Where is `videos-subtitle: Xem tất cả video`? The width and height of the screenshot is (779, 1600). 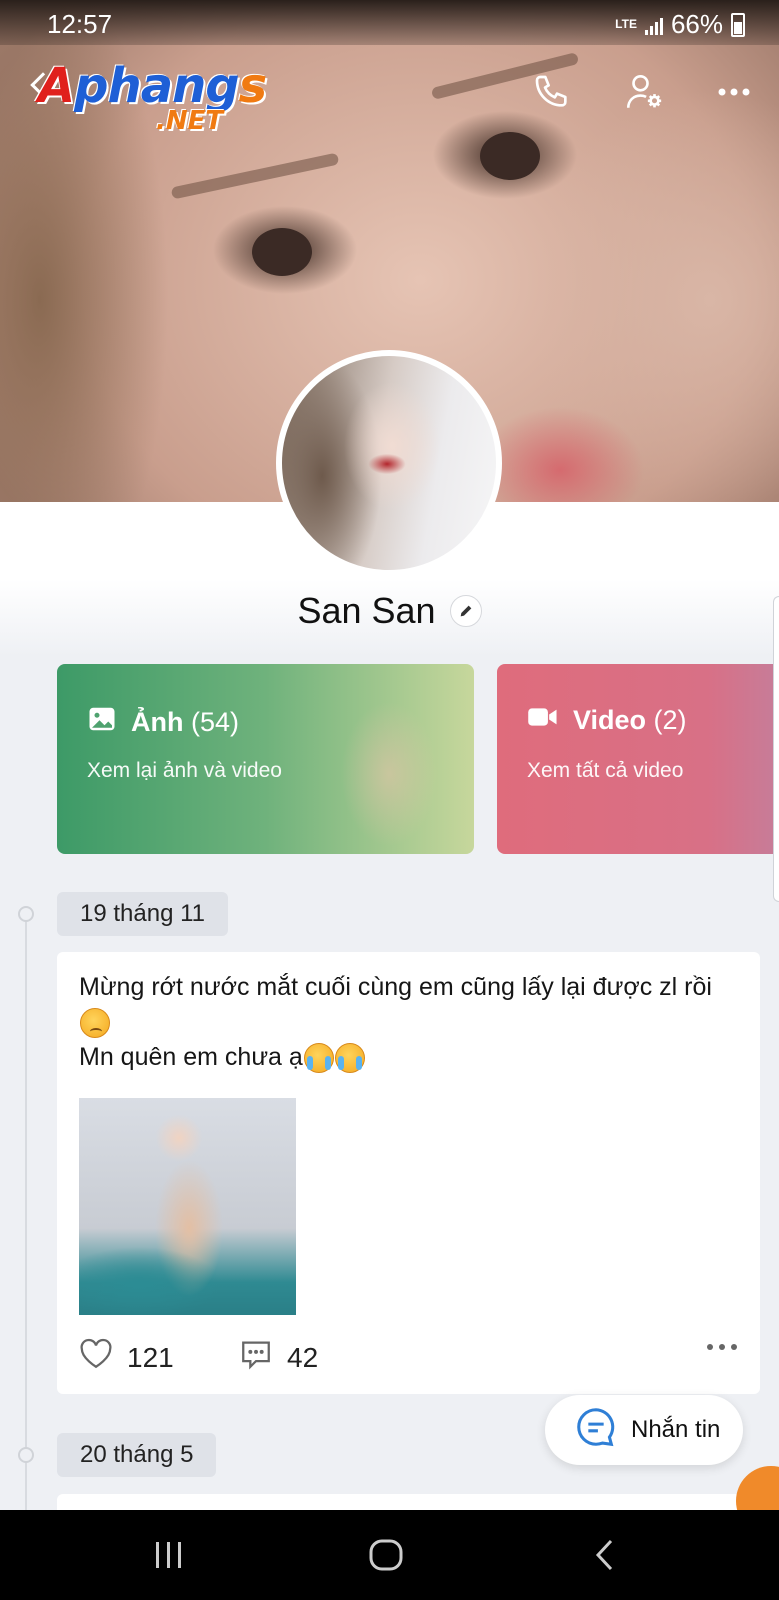
videos-subtitle: Xem tất cả video is located at coordinates (605, 770).